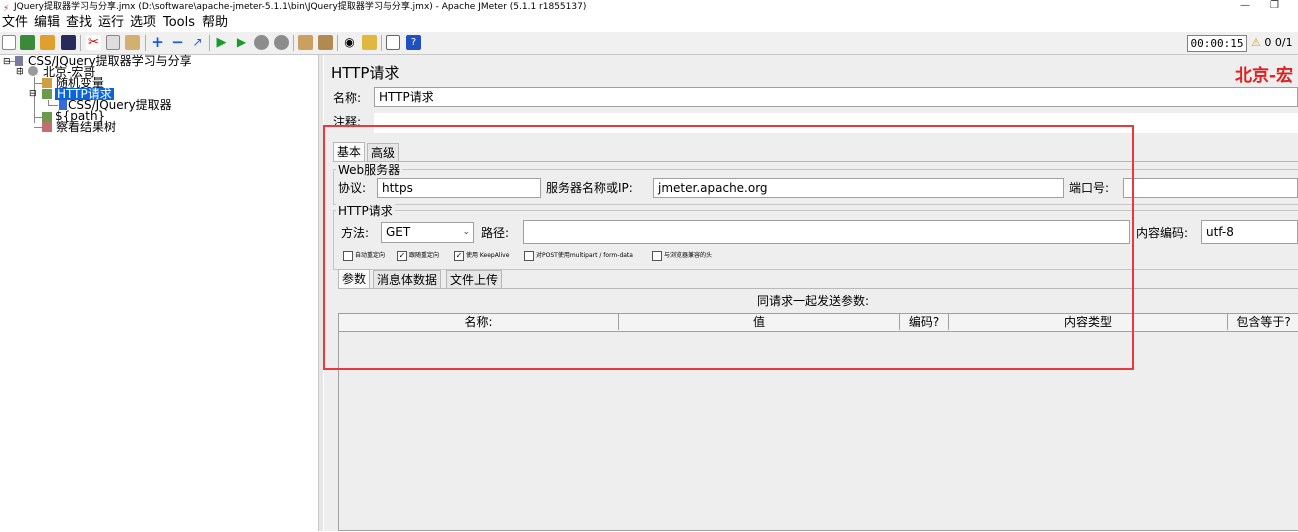  What do you see at coordinates (215, 23) in the screenshot?
I see `menu-help: 帮助` at bounding box center [215, 23].